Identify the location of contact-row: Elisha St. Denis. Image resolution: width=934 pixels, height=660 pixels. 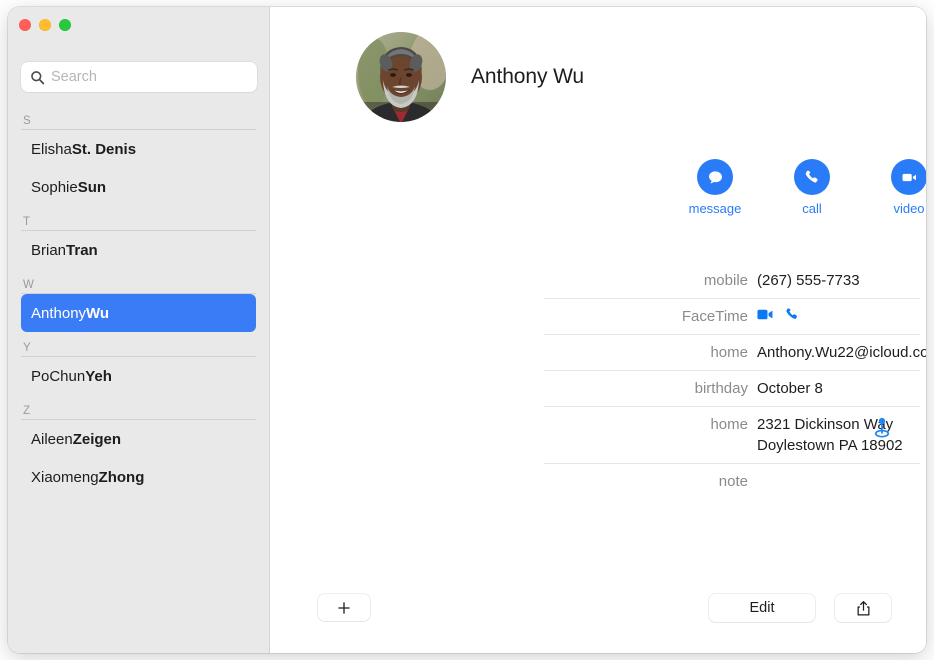
(138, 149).